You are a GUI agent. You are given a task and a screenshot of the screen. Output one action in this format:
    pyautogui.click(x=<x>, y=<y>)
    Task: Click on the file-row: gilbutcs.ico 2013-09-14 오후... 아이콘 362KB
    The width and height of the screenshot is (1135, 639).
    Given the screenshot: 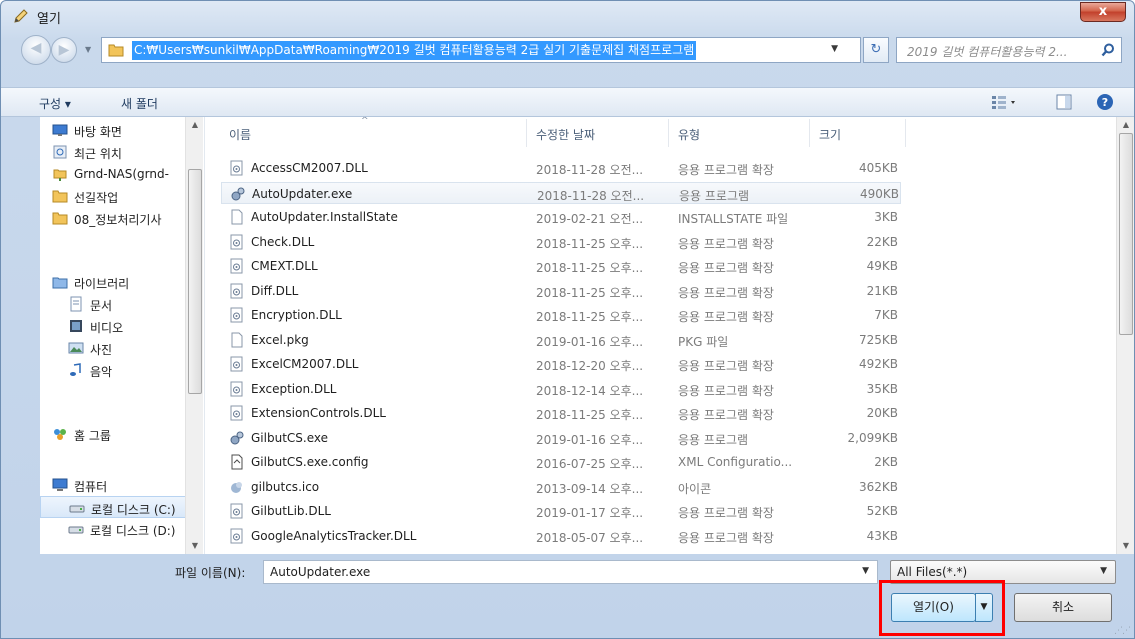 What is the action you would take?
    pyautogui.click(x=561, y=487)
    